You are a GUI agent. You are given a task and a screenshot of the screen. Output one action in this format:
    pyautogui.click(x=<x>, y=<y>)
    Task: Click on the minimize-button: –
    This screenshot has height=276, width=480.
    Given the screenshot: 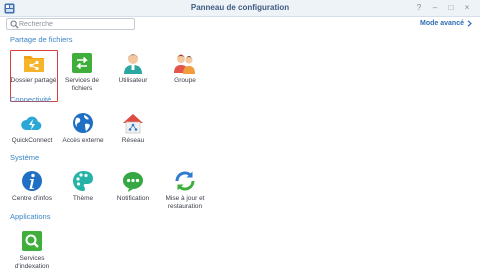 What is the action you would take?
    pyautogui.click(x=435, y=8)
    